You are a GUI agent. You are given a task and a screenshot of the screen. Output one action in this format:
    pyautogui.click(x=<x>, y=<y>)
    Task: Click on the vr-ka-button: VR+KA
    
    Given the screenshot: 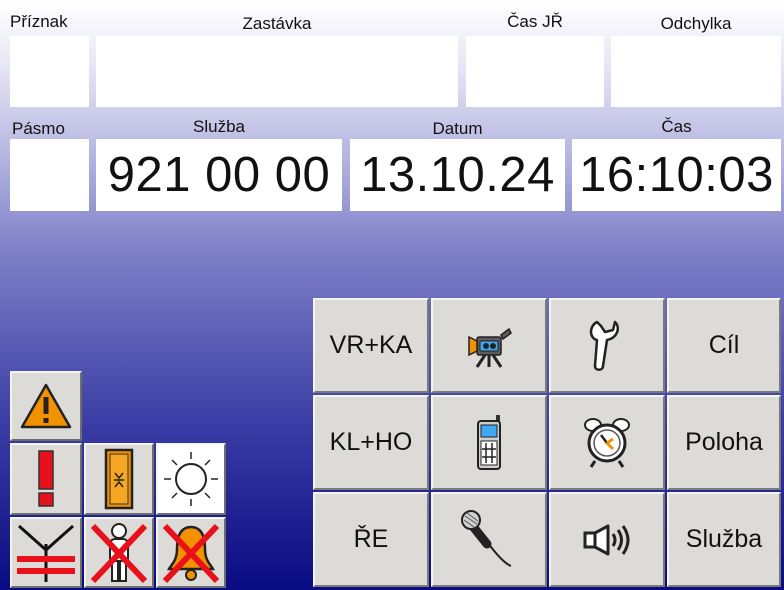 What is the action you would take?
    pyautogui.click(x=371, y=345)
    